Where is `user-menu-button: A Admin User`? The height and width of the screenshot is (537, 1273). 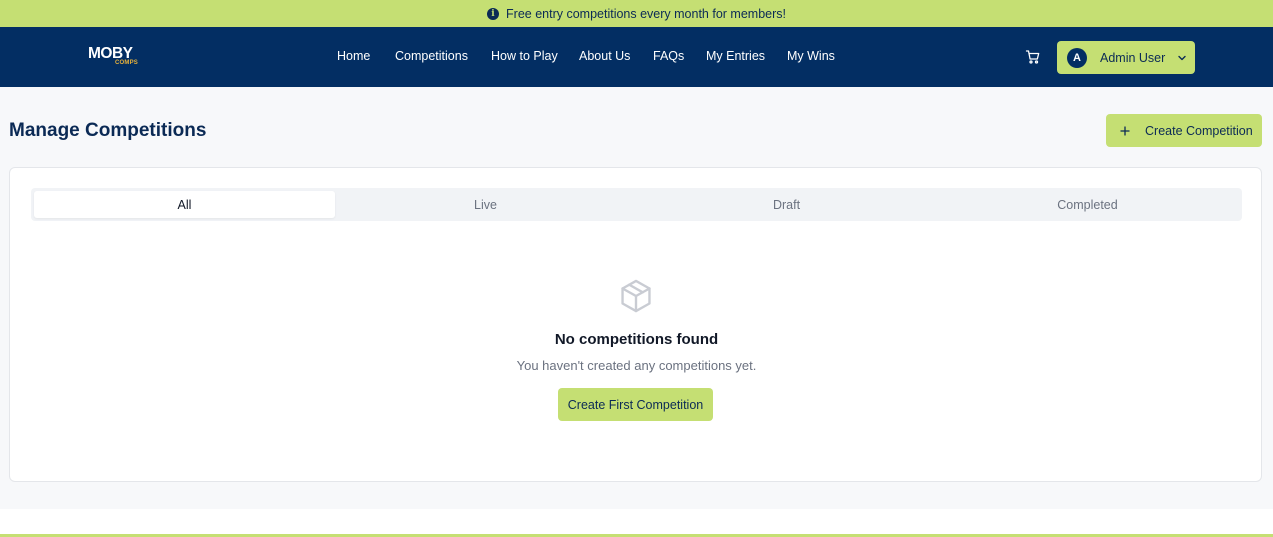 user-menu-button: A Admin User is located at coordinates (1126, 57).